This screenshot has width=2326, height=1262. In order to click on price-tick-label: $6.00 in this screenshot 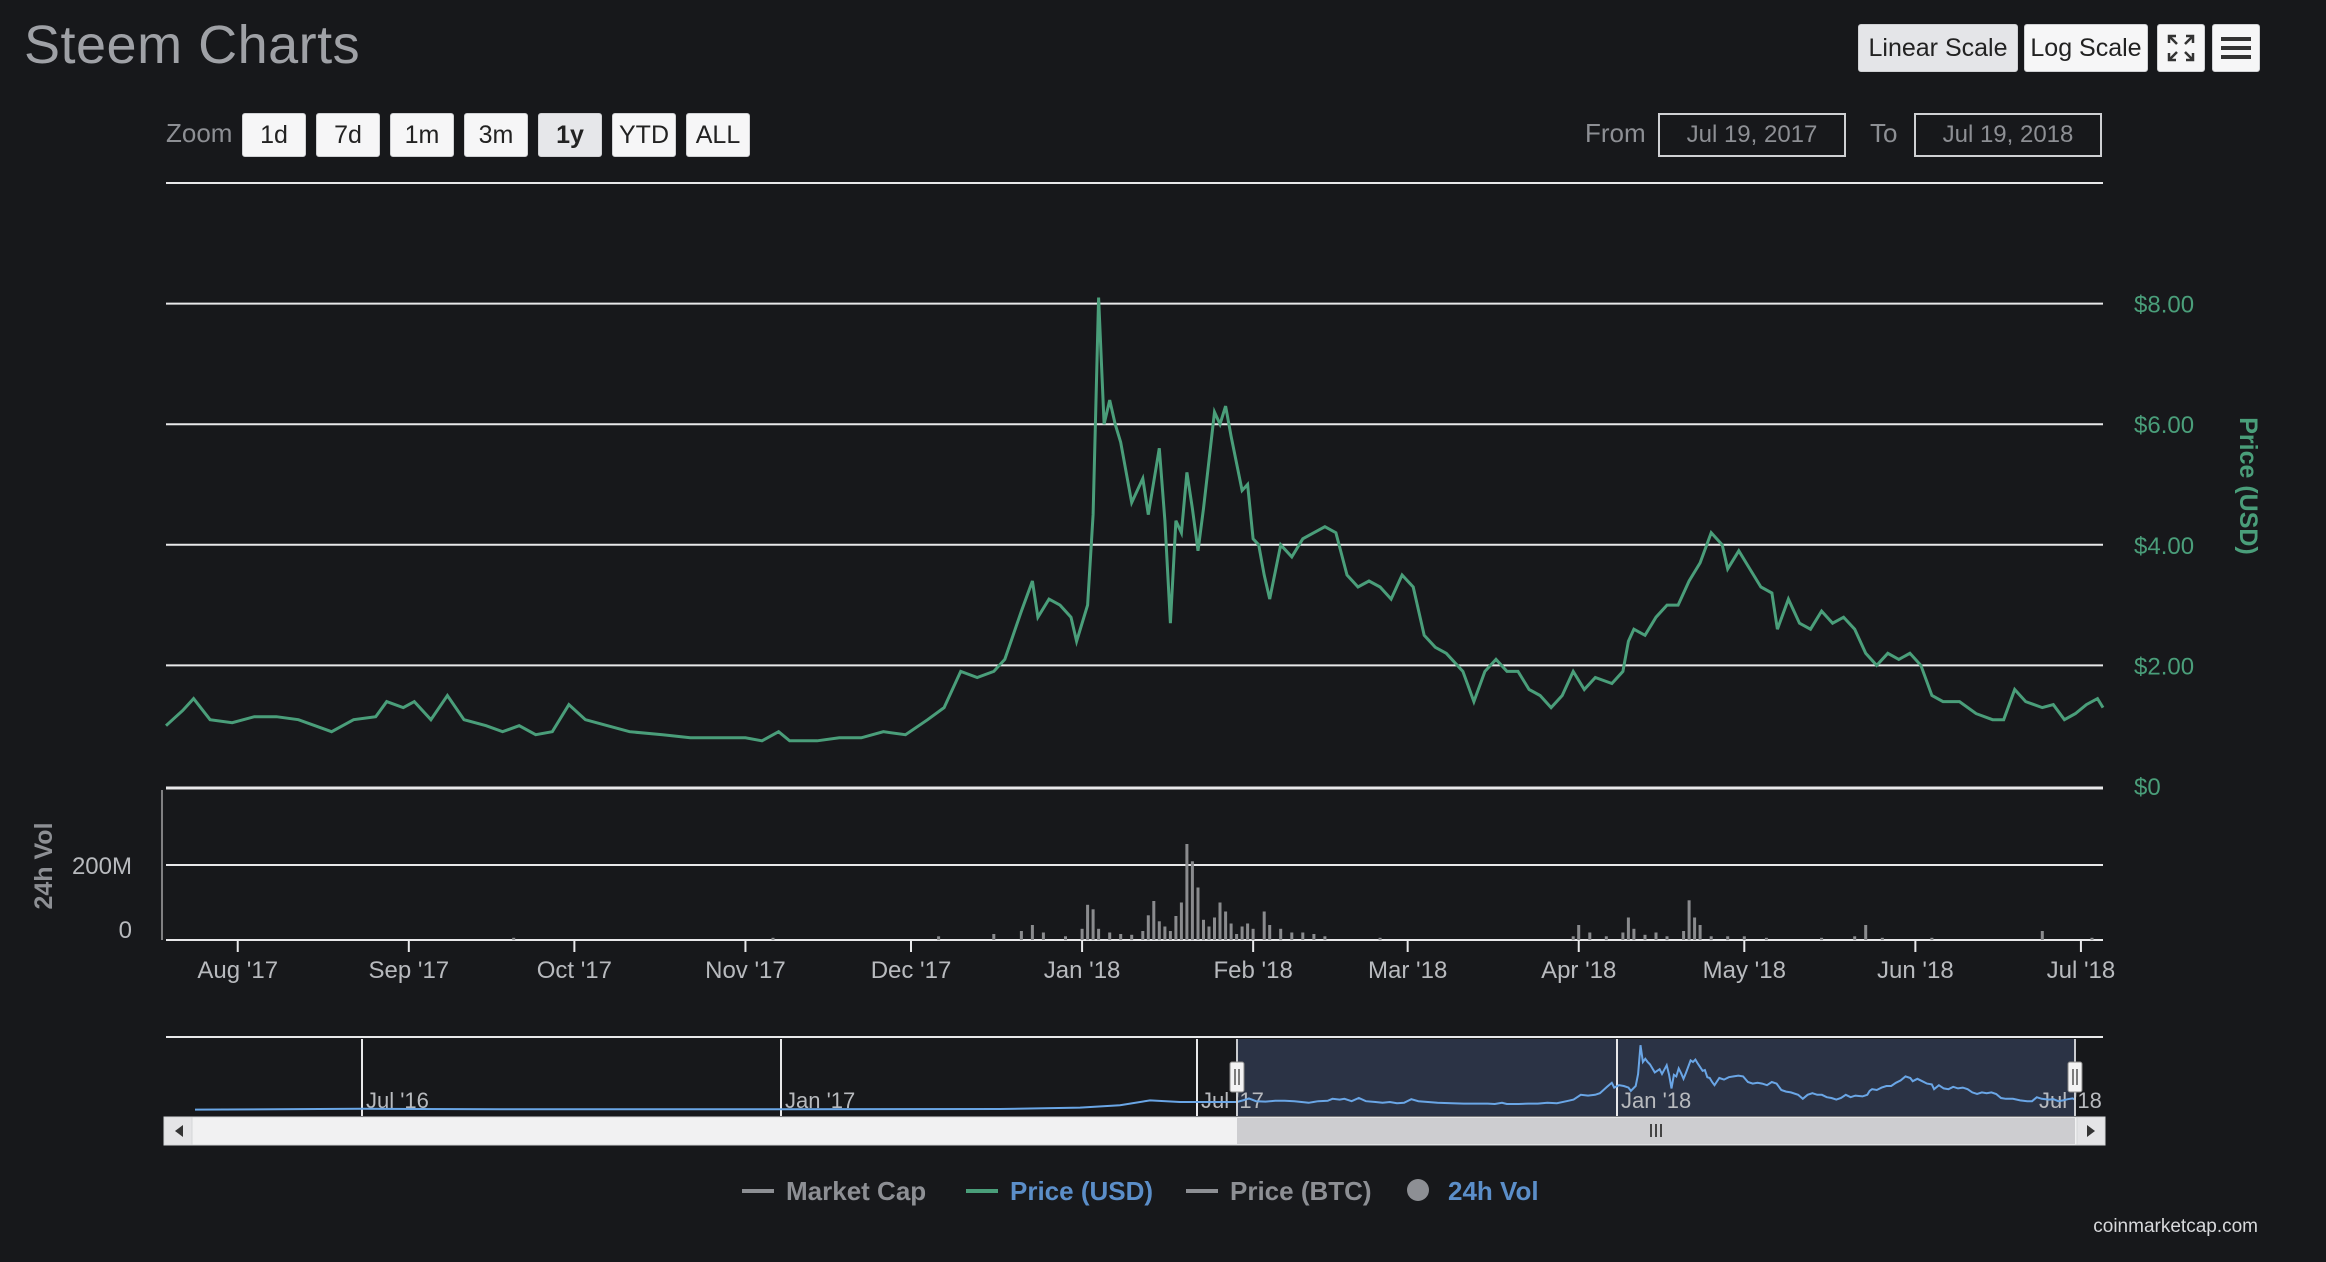, I will do `click(2164, 425)`.